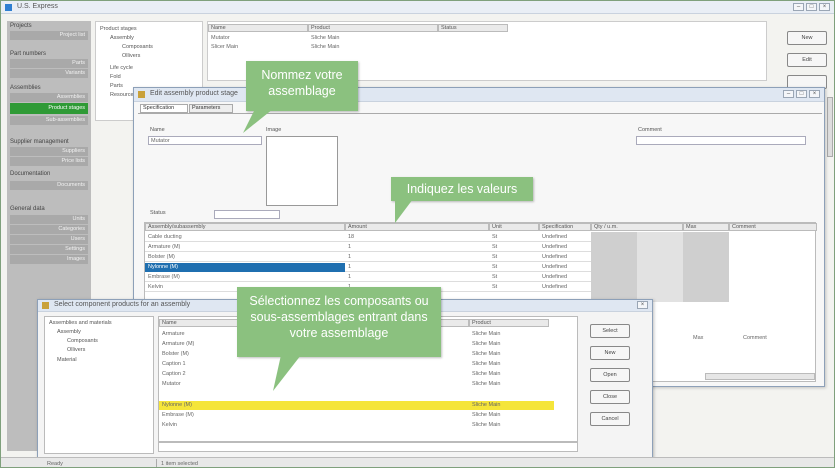 Image resolution: width=835 pixels, height=468 pixels. I want to click on disabled-column, so click(706, 267).